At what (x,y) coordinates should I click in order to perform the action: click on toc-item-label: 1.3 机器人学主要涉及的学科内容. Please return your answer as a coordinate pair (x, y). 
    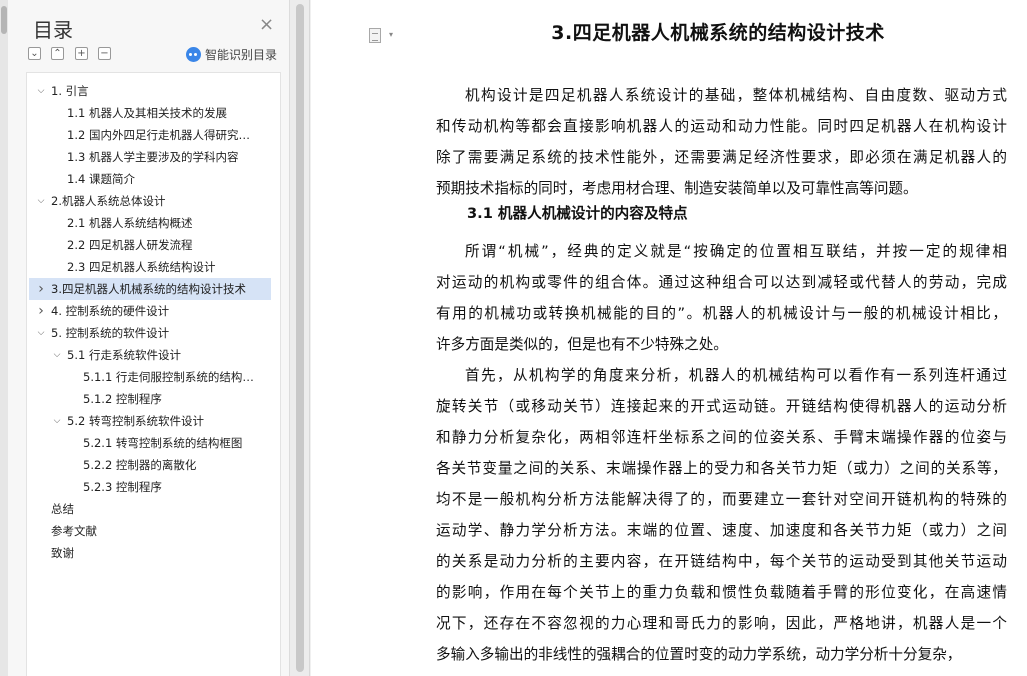
    Looking at the image, I should click on (153, 157).